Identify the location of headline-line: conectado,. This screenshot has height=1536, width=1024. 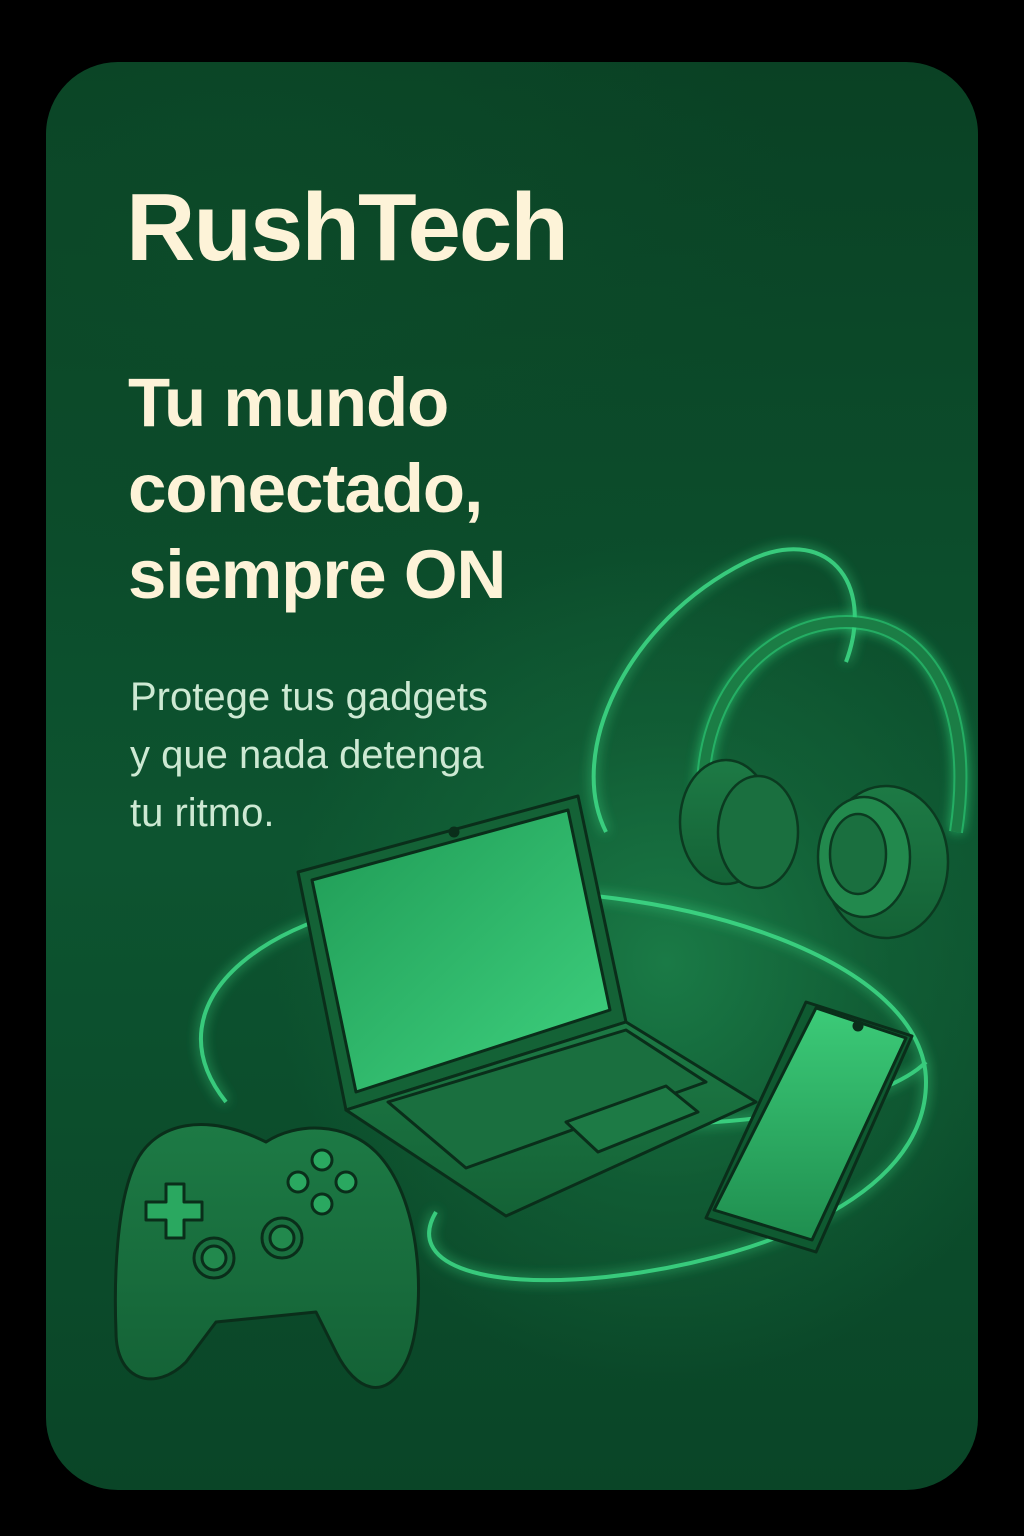
(305, 488).